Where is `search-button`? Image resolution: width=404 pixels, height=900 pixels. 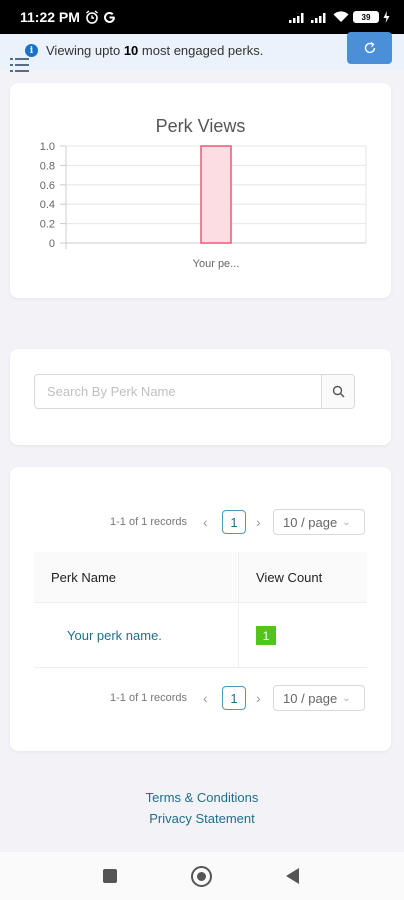
search-button is located at coordinates (338, 391).